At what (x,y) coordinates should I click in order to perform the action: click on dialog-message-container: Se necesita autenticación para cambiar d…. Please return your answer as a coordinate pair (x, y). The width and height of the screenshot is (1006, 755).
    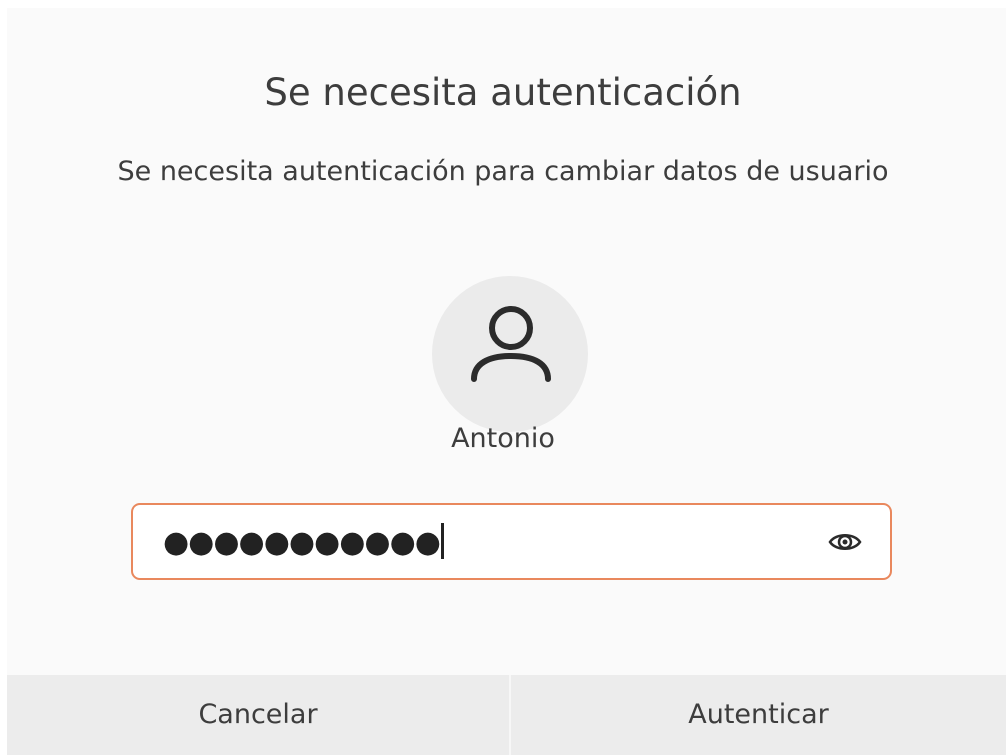
    Looking at the image, I should click on (503, 172).